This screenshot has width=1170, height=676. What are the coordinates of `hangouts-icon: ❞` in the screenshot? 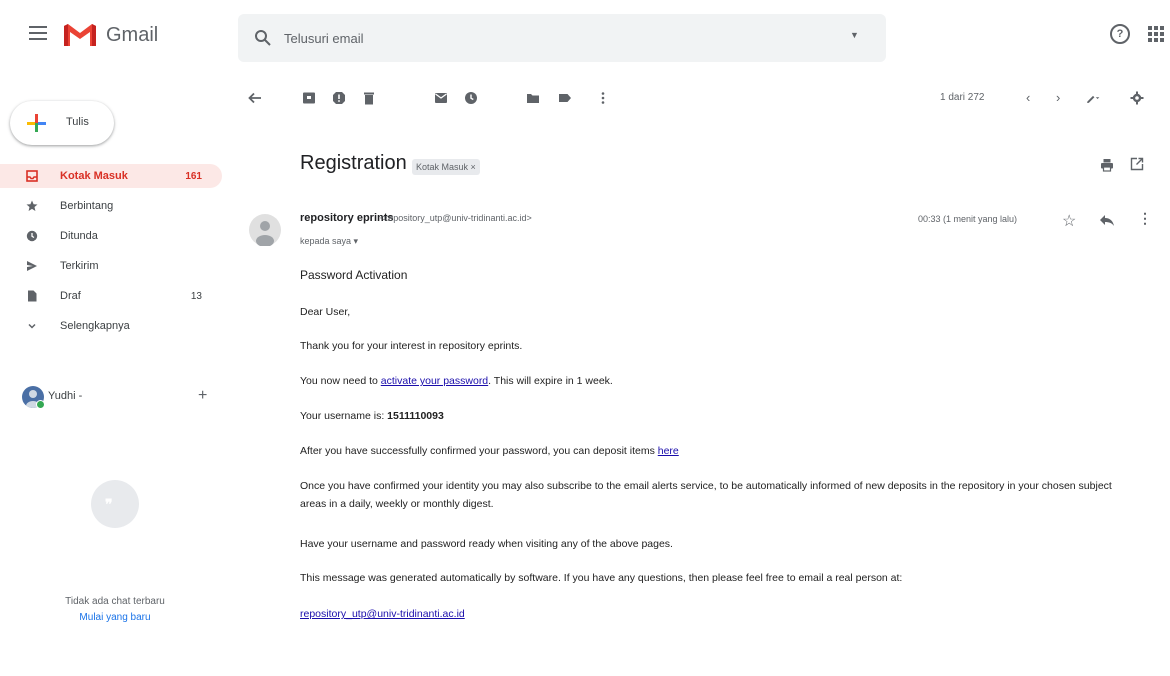 It's located at (115, 504).